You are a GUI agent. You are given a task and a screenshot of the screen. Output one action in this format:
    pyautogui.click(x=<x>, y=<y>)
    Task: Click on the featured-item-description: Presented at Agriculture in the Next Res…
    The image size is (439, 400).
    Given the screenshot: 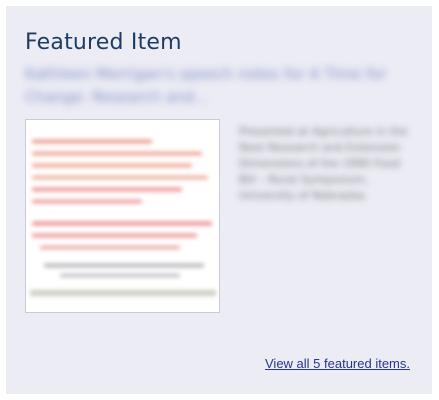 What is the action you would take?
    pyautogui.click(x=323, y=163)
    